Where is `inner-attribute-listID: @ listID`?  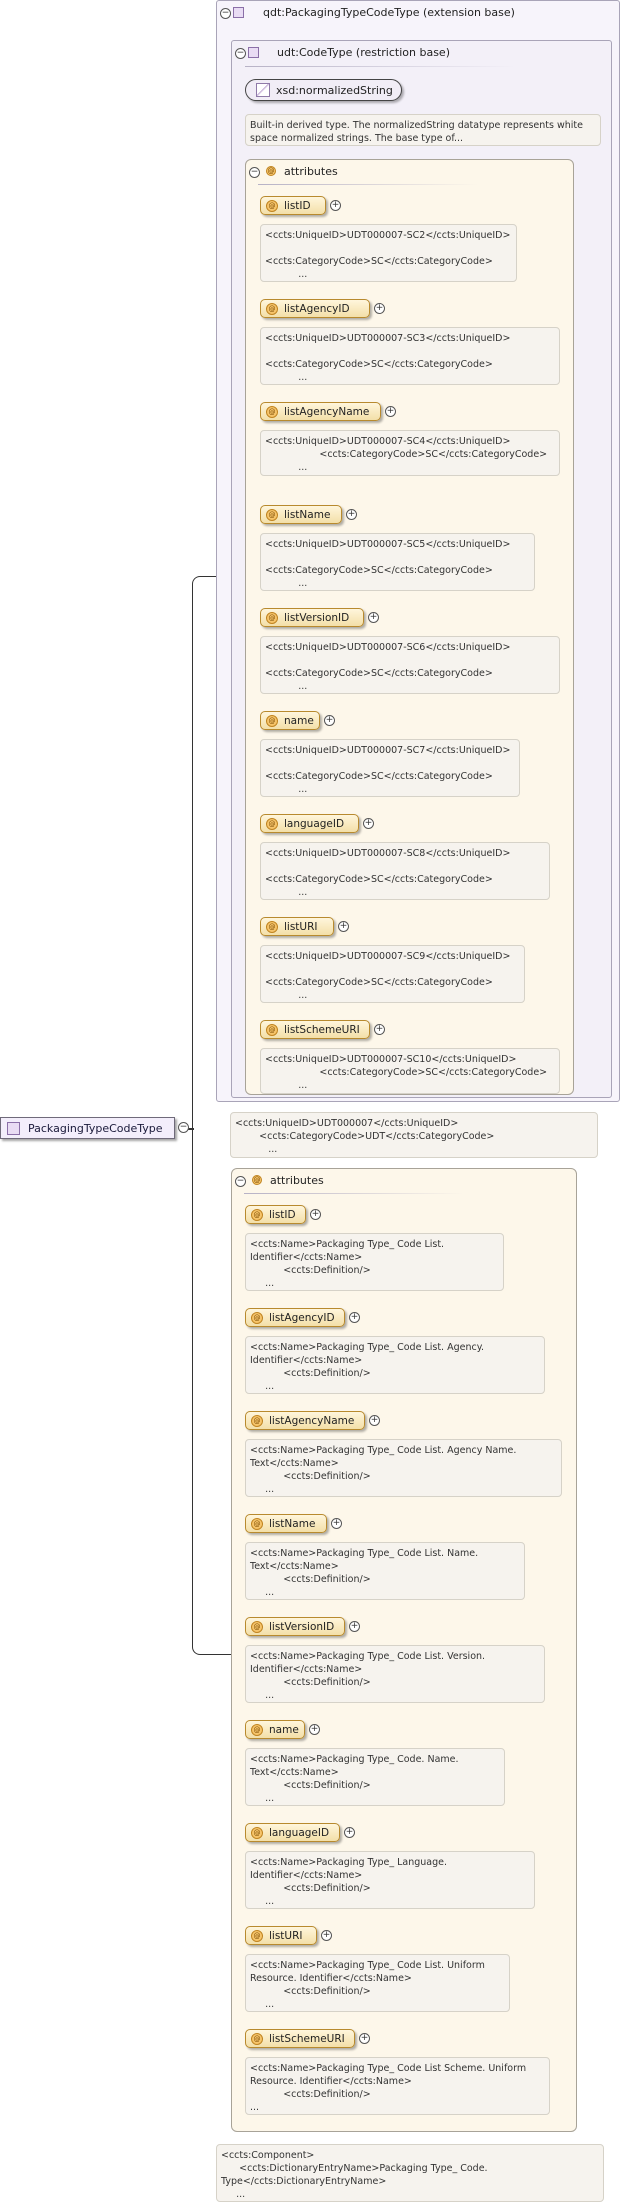
inner-attribute-listID: @ listID is located at coordinates (293, 205).